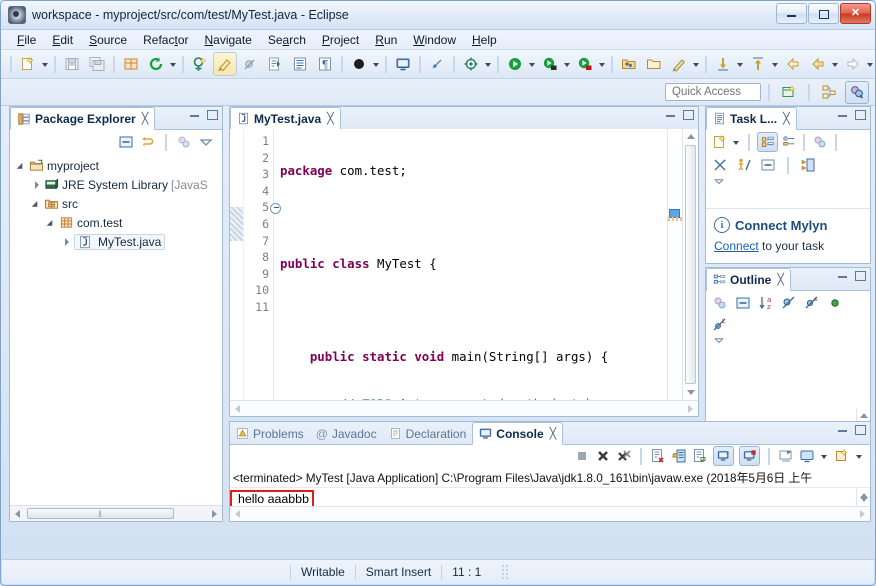 This screenshot has width=876, height=586. What do you see at coordinates (855, 13) in the screenshot?
I see `close-button: ✕` at bounding box center [855, 13].